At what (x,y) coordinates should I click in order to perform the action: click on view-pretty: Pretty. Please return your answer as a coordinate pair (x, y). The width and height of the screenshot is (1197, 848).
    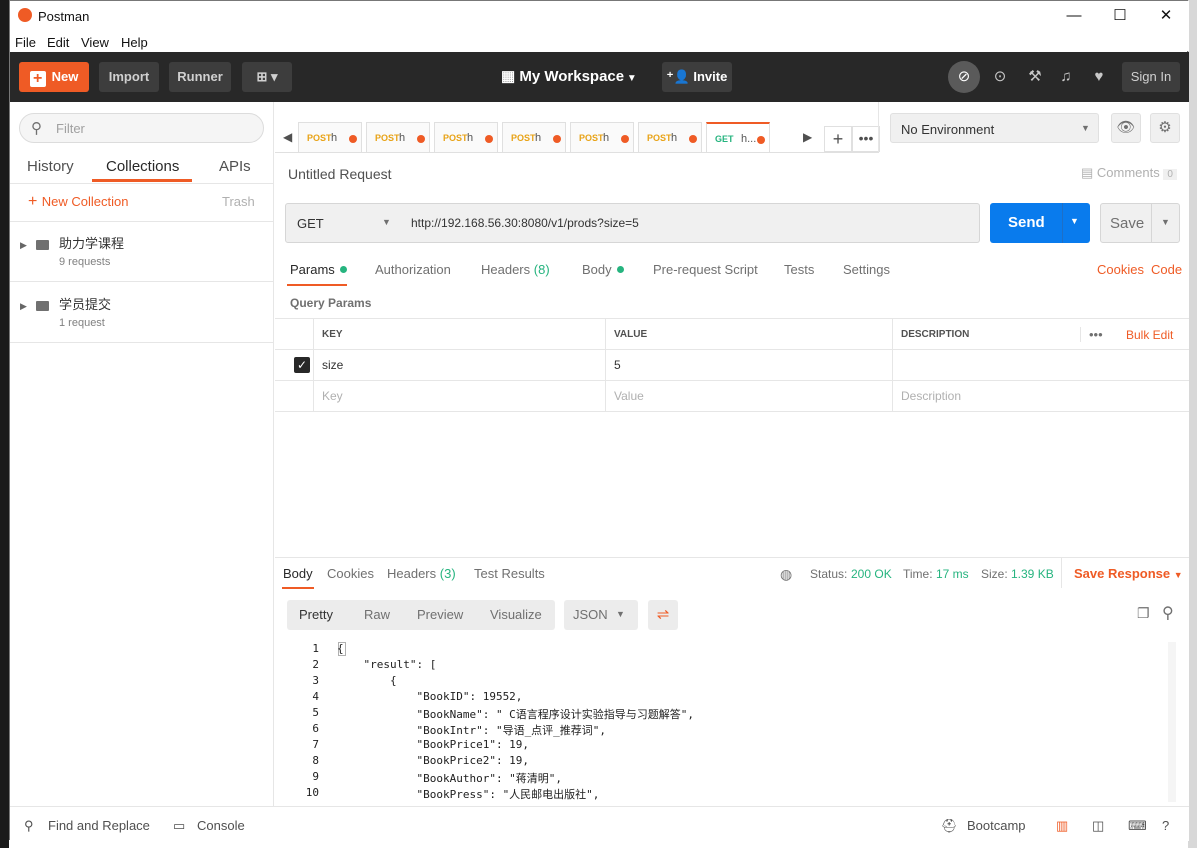
    Looking at the image, I should click on (316, 614).